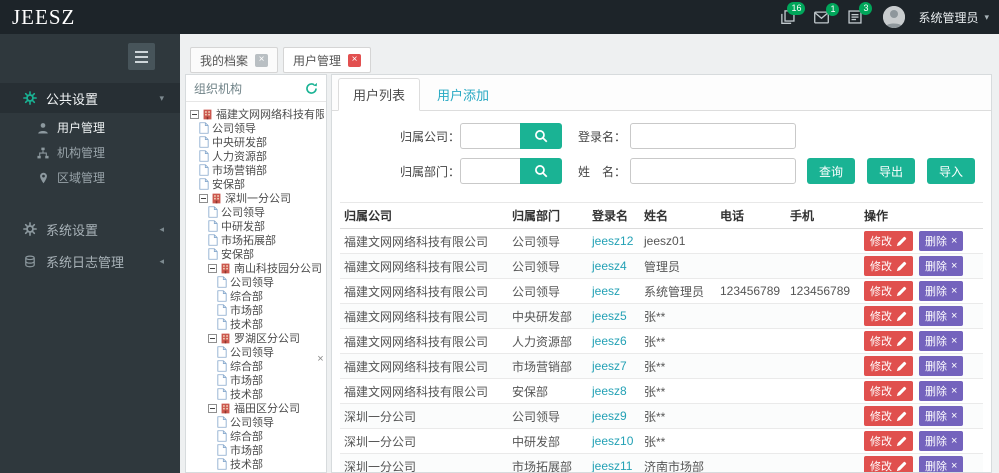 The width and height of the screenshot is (999, 473). What do you see at coordinates (894, 17) in the screenshot?
I see `avatar` at bounding box center [894, 17].